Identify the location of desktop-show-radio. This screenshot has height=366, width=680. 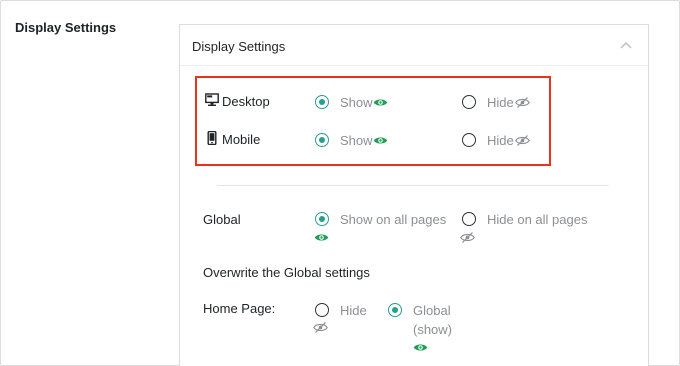
(322, 102).